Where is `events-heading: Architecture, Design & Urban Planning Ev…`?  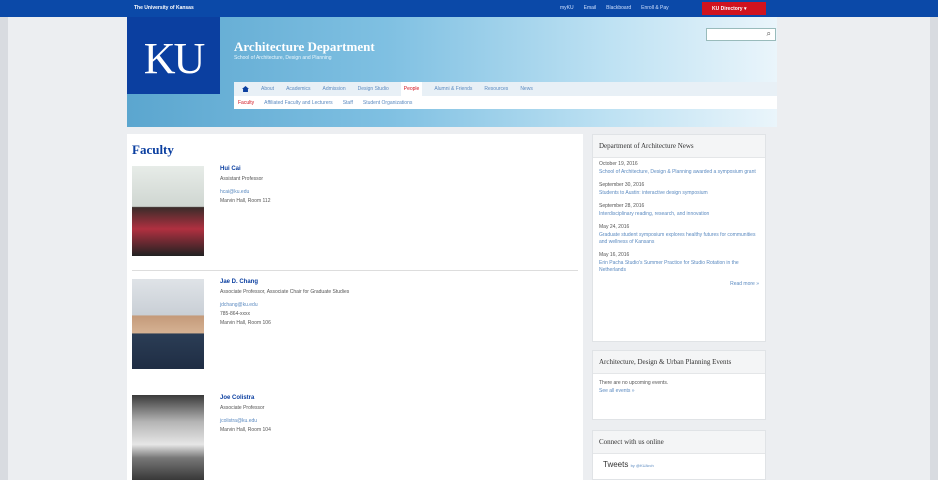 events-heading: Architecture, Design & Urban Planning Ev… is located at coordinates (679, 362).